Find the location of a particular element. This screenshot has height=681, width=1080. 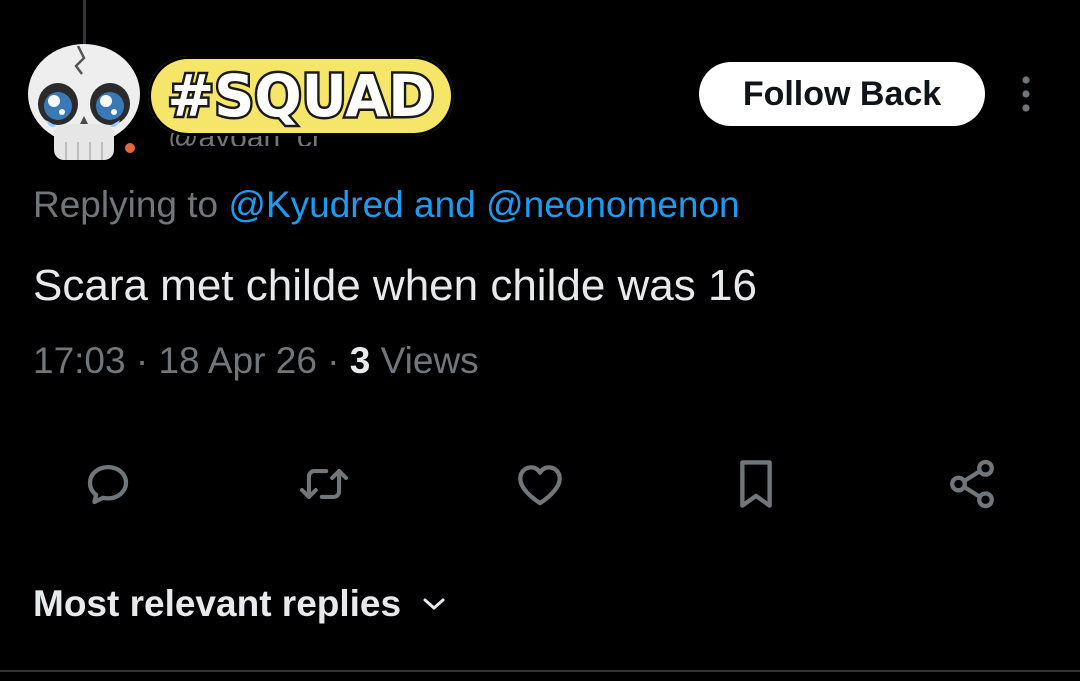

tweet-action-bar is located at coordinates (540, 486).